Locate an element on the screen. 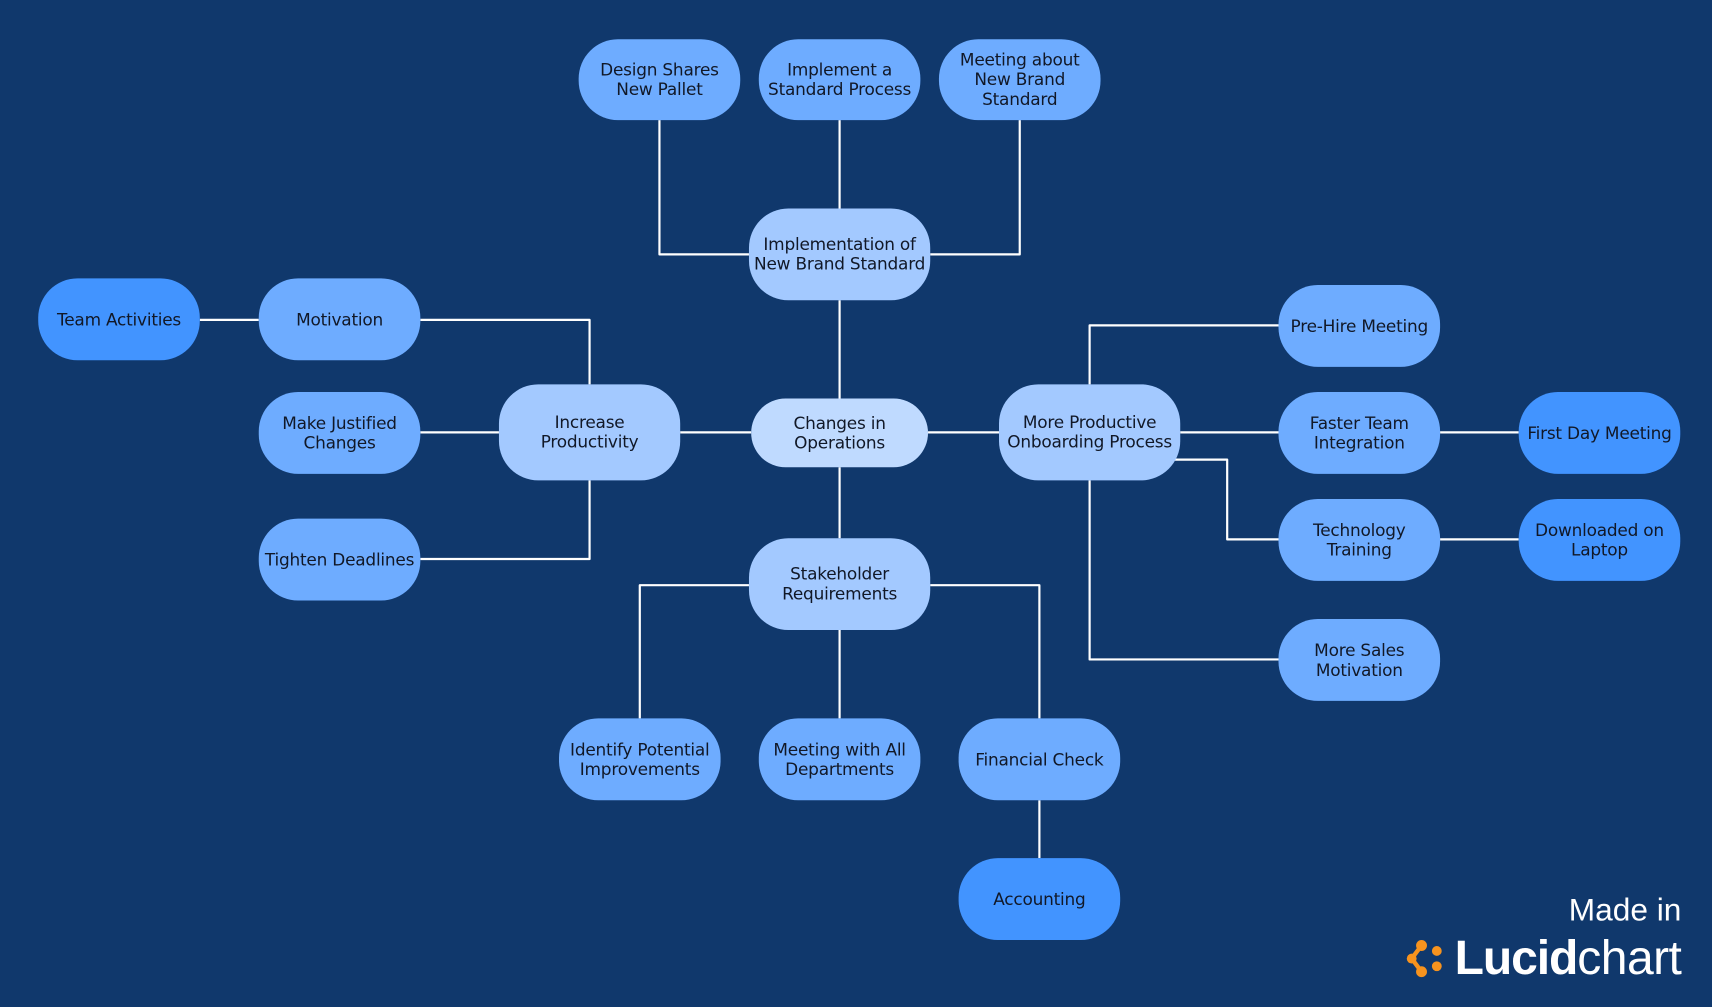 This screenshot has height=1007, width=1712. node-accounting: Accounting is located at coordinates (1039, 899).